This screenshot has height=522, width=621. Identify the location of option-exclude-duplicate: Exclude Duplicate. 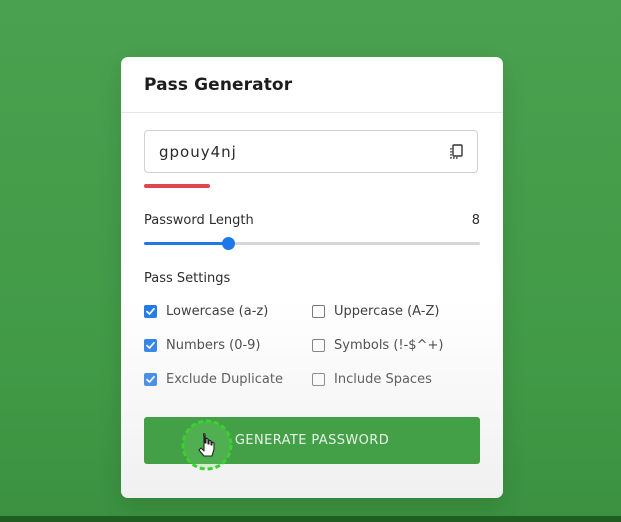
(213, 379).